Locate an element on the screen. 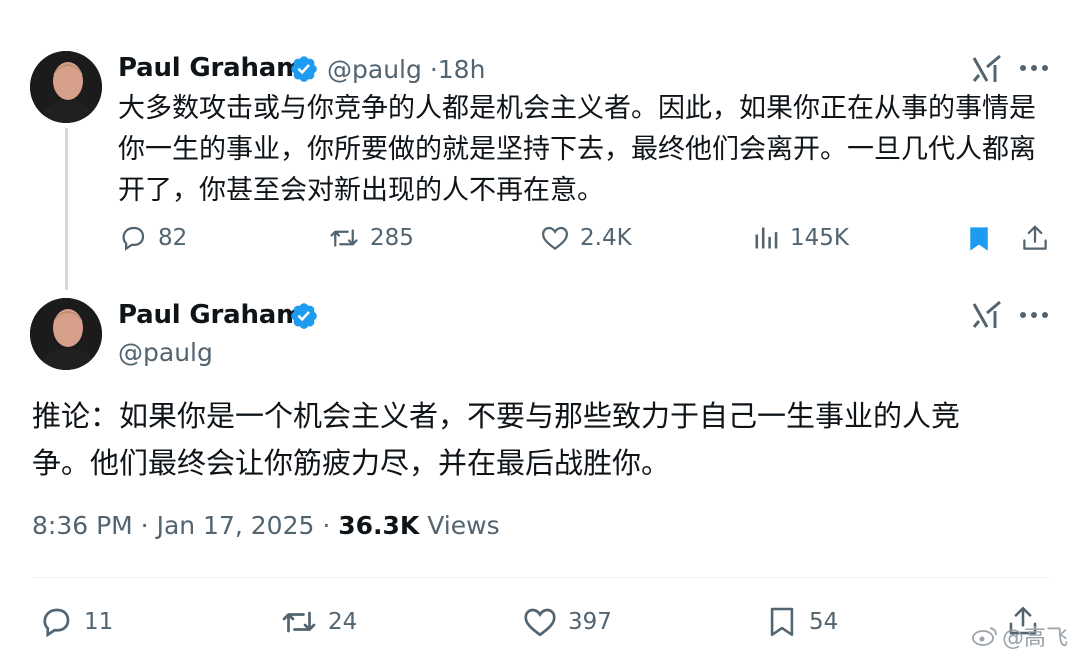 The image size is (1078, 664). views-label: Views is located at coordinates (459, 525).